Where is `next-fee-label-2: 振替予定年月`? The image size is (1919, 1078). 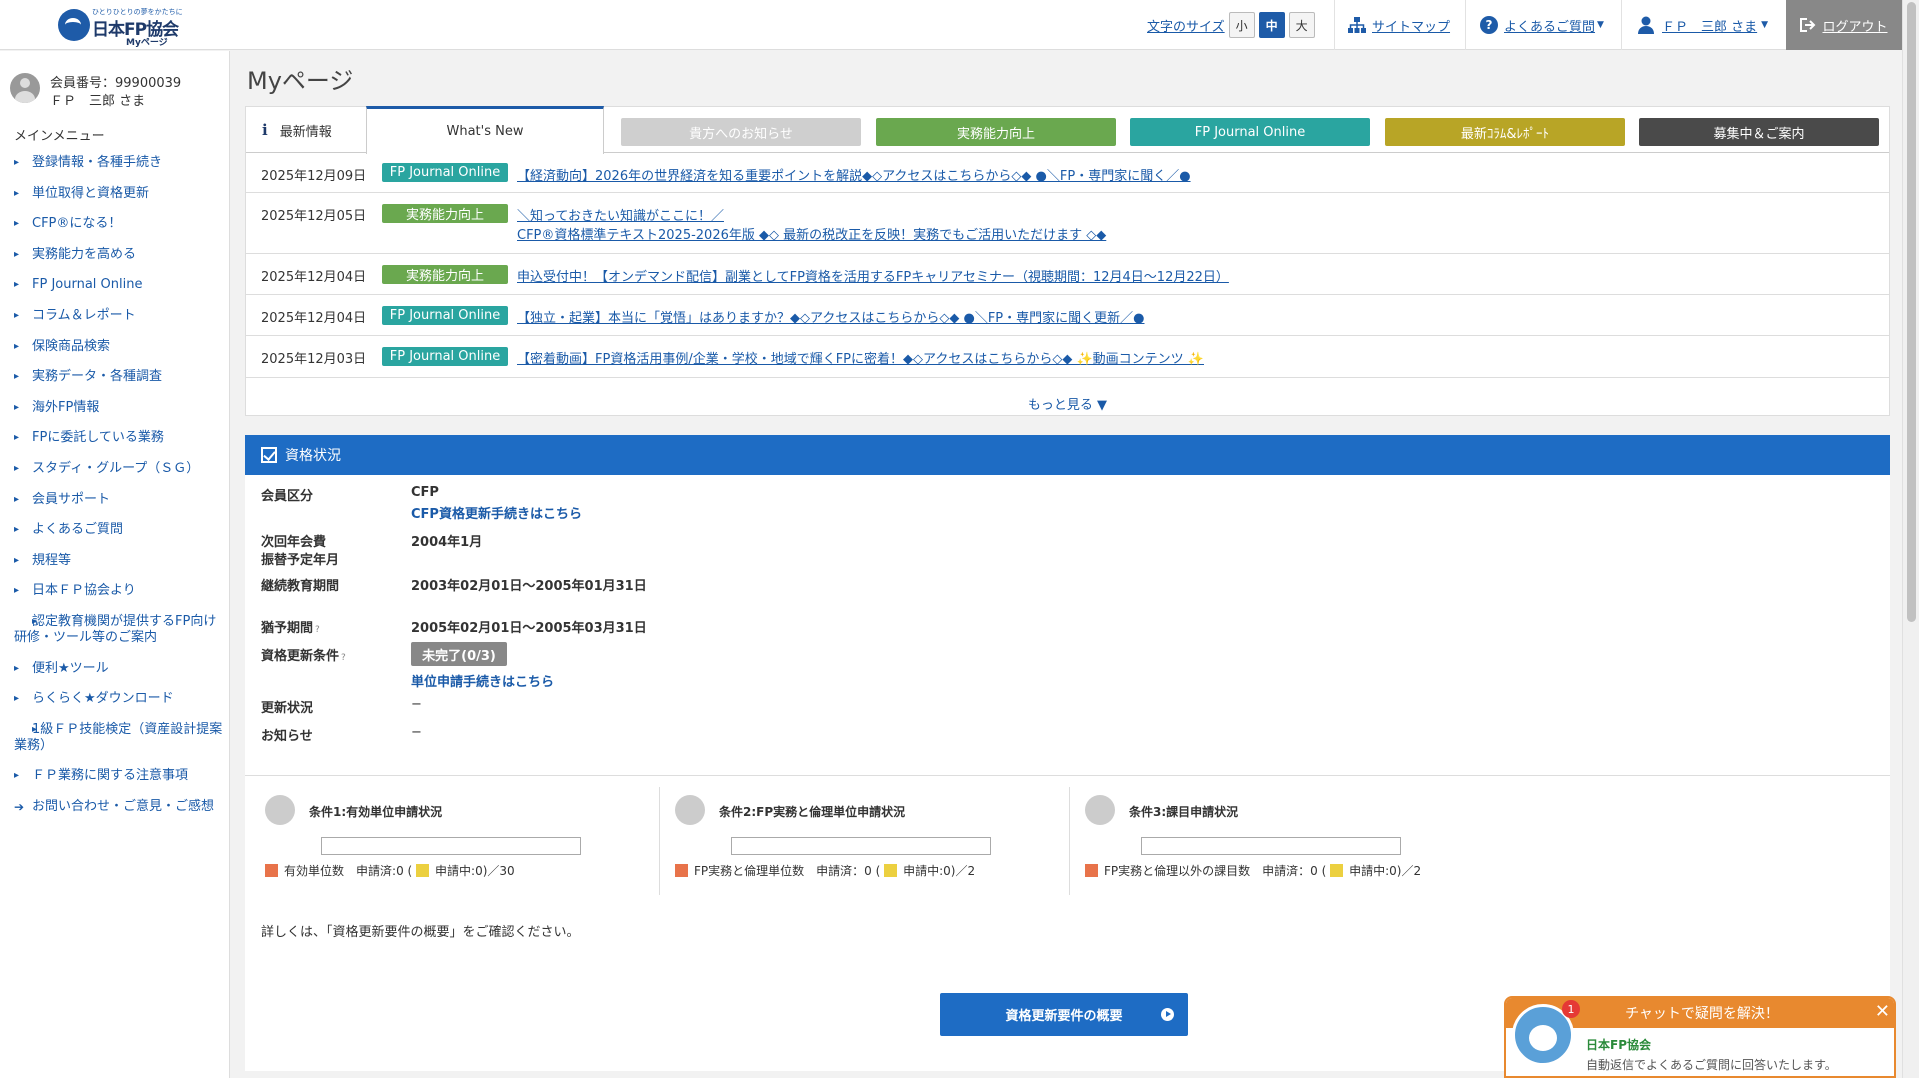 next-fee-label-2: 振替予定年月 is located at coordinates (300, 560).